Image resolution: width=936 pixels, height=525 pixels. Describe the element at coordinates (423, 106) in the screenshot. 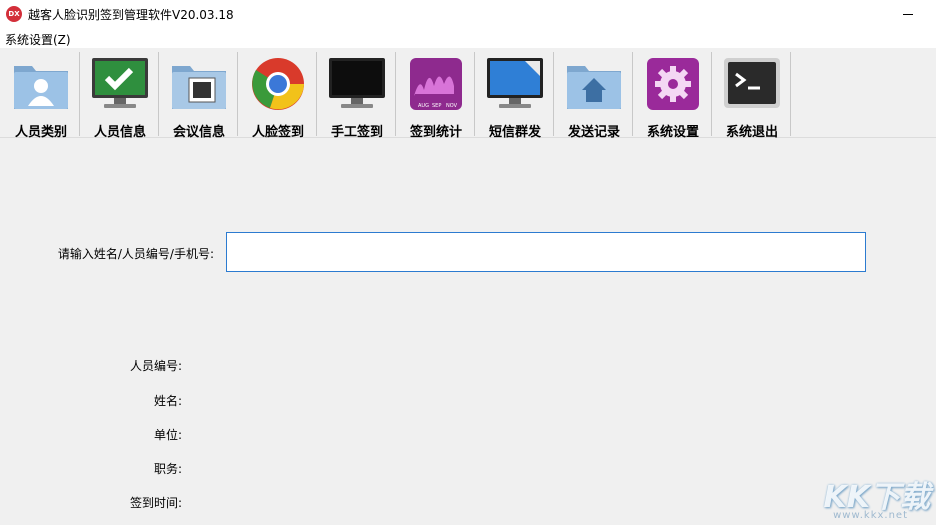

I see `chart-tick-label: AUG` at that location.